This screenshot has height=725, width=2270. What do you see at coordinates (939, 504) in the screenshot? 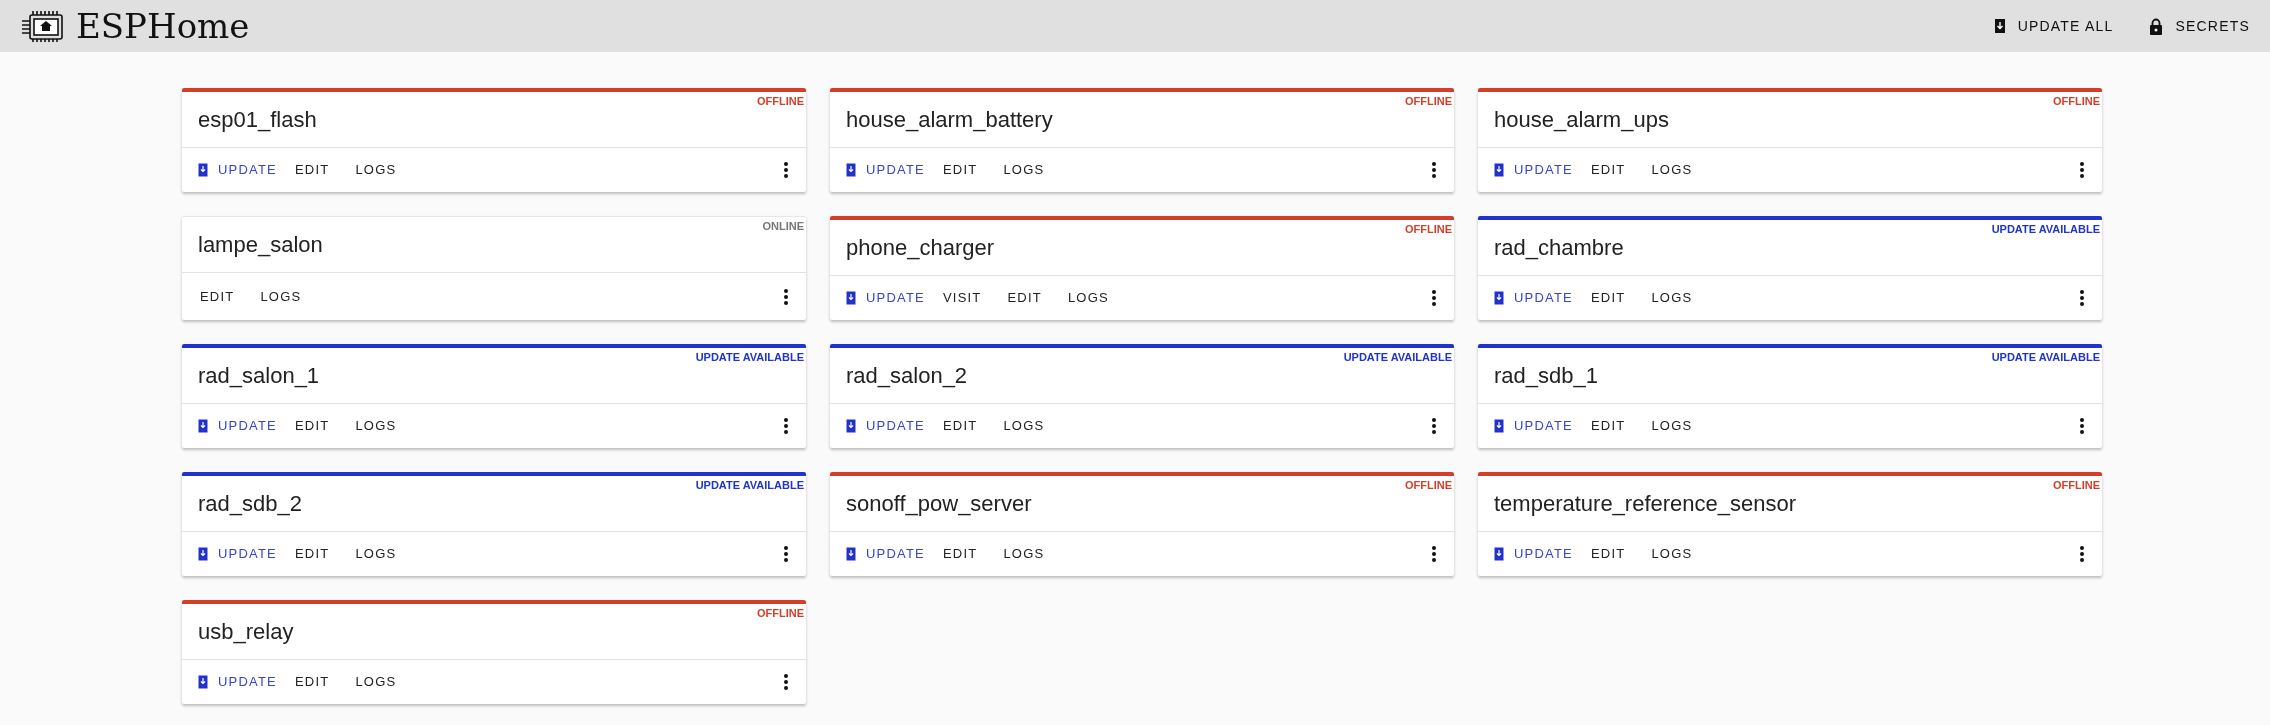
I see `device-name: sonoff_pow_server` at bounding box center [939, 504].